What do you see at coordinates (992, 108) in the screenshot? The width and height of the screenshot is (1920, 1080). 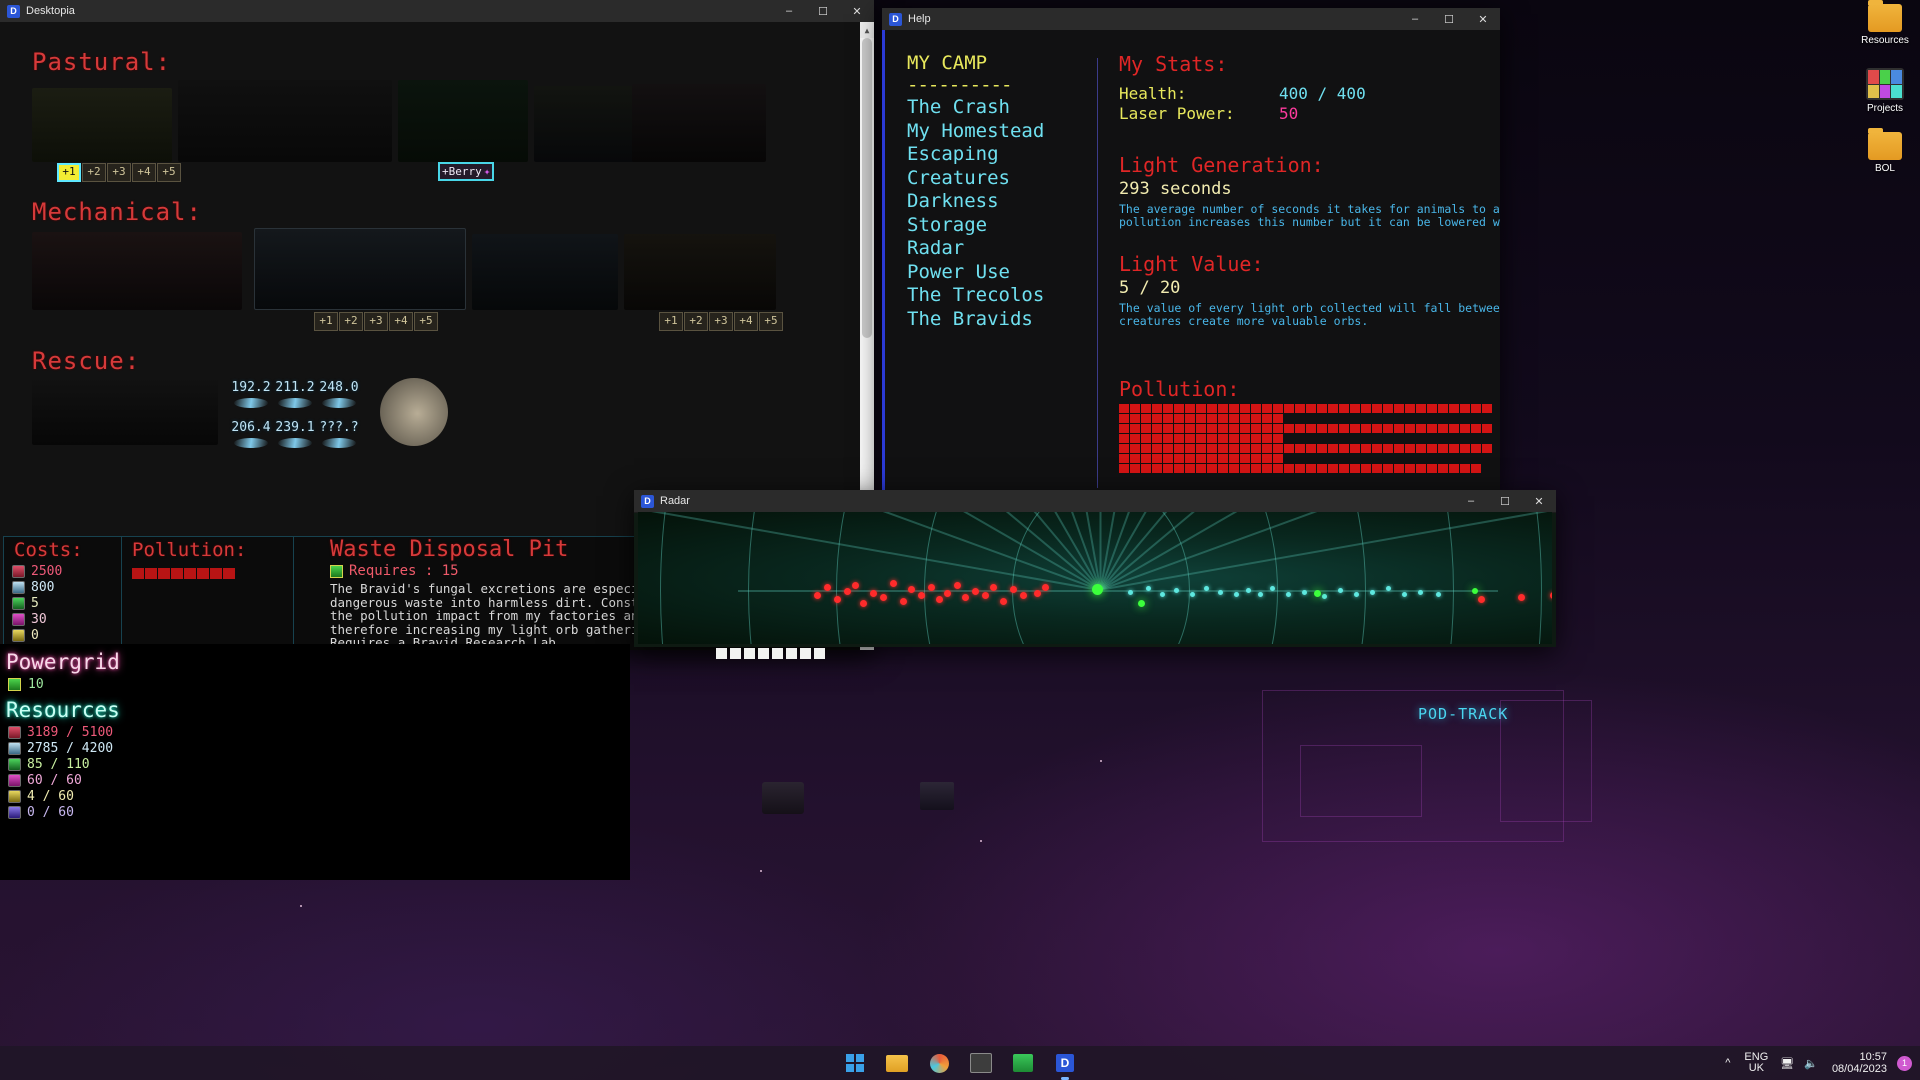 I see `help-menu-item-the-crash: The Crash` at bounding box center [992, 108].